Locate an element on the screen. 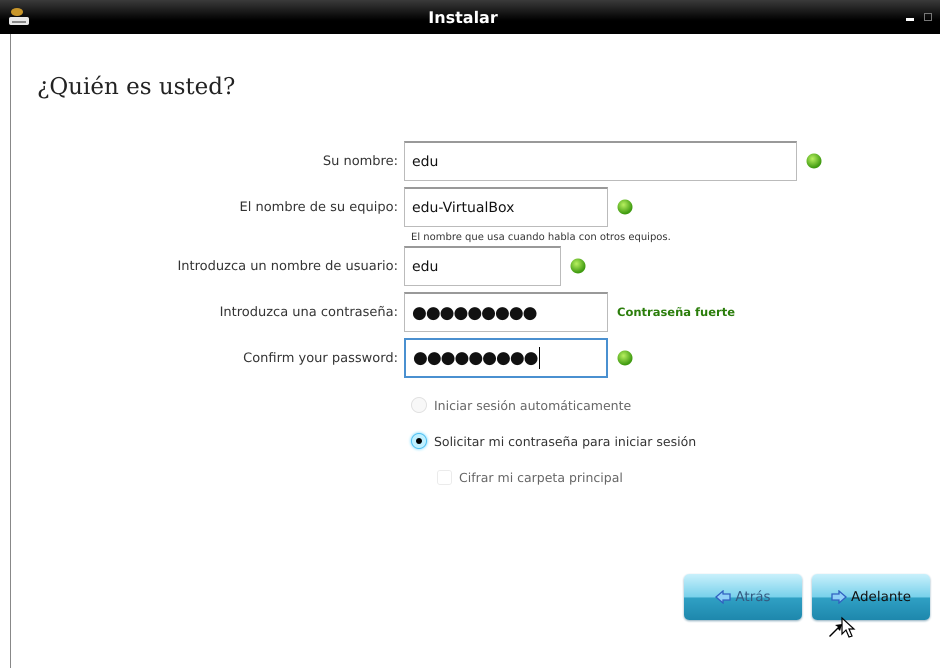 Image resolution: width=940 pixels, height=668 pixels. maximize-icon is located at coordinates (928, 17).